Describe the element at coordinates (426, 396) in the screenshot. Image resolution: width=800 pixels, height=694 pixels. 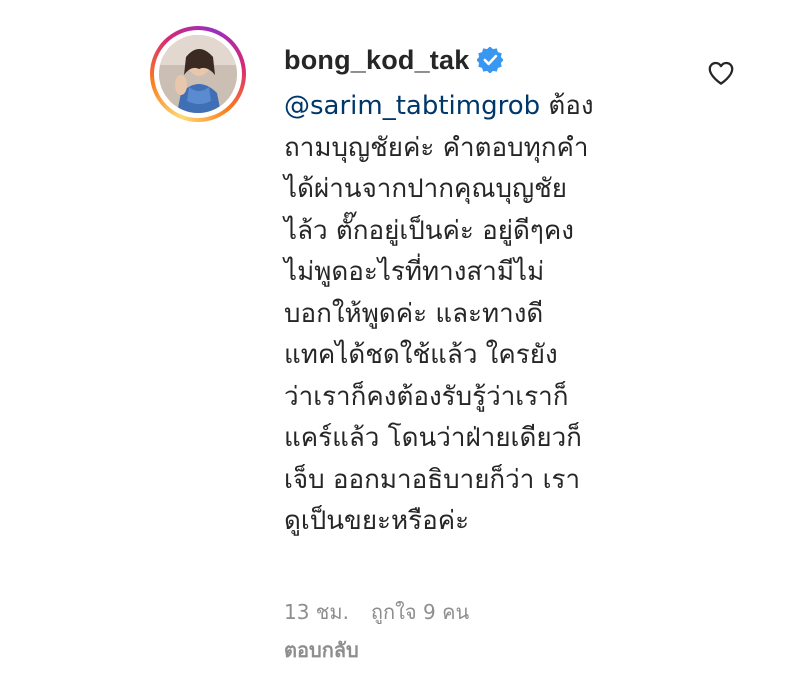
I see `comment-line: ว่าเราก็คงต้องรับรู้ว่าเราก็` at that location.